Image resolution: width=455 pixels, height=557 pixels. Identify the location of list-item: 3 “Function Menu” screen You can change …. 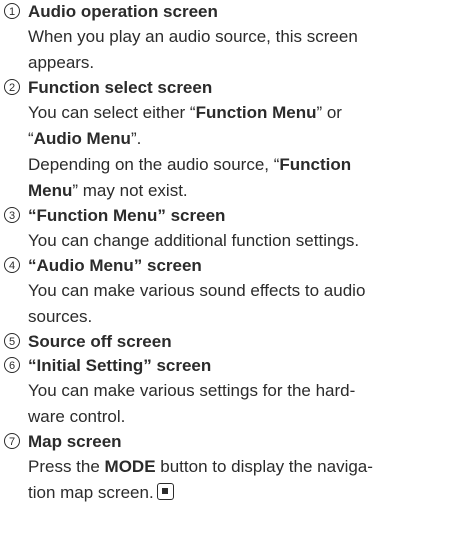
(227, 229).